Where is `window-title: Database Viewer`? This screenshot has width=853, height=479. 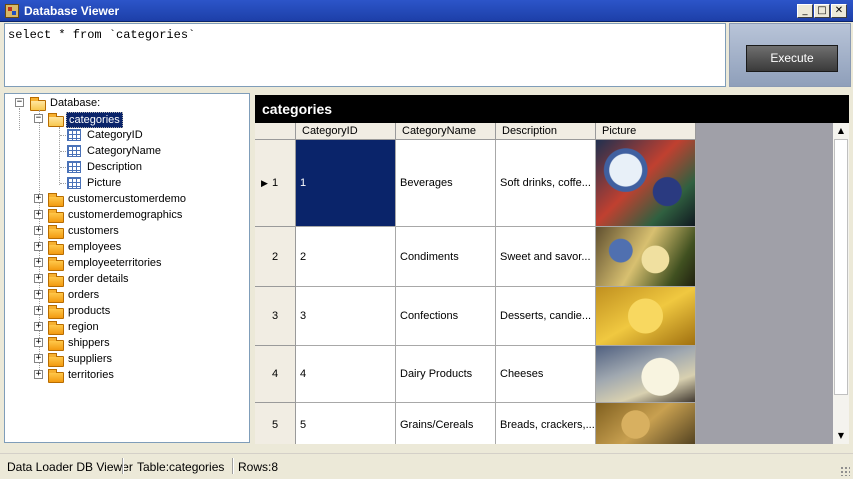 window-title: Database Viewer is located at coordinates (72, 11).